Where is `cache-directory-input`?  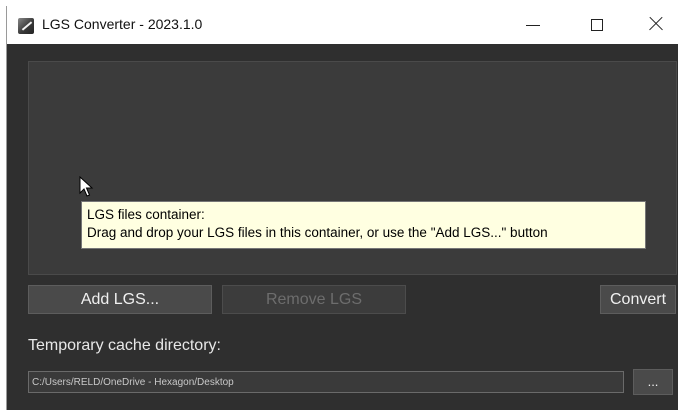 cache-directory-input is located at coordinates (326, 382).